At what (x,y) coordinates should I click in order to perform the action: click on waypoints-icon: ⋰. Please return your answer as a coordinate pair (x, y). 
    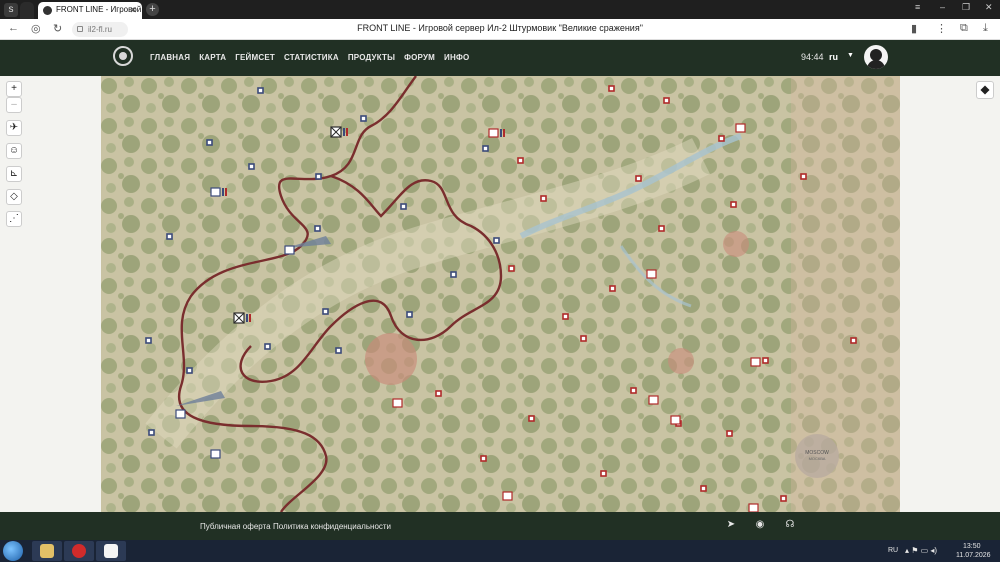
    Looking at the image, I should click on (14, 219).